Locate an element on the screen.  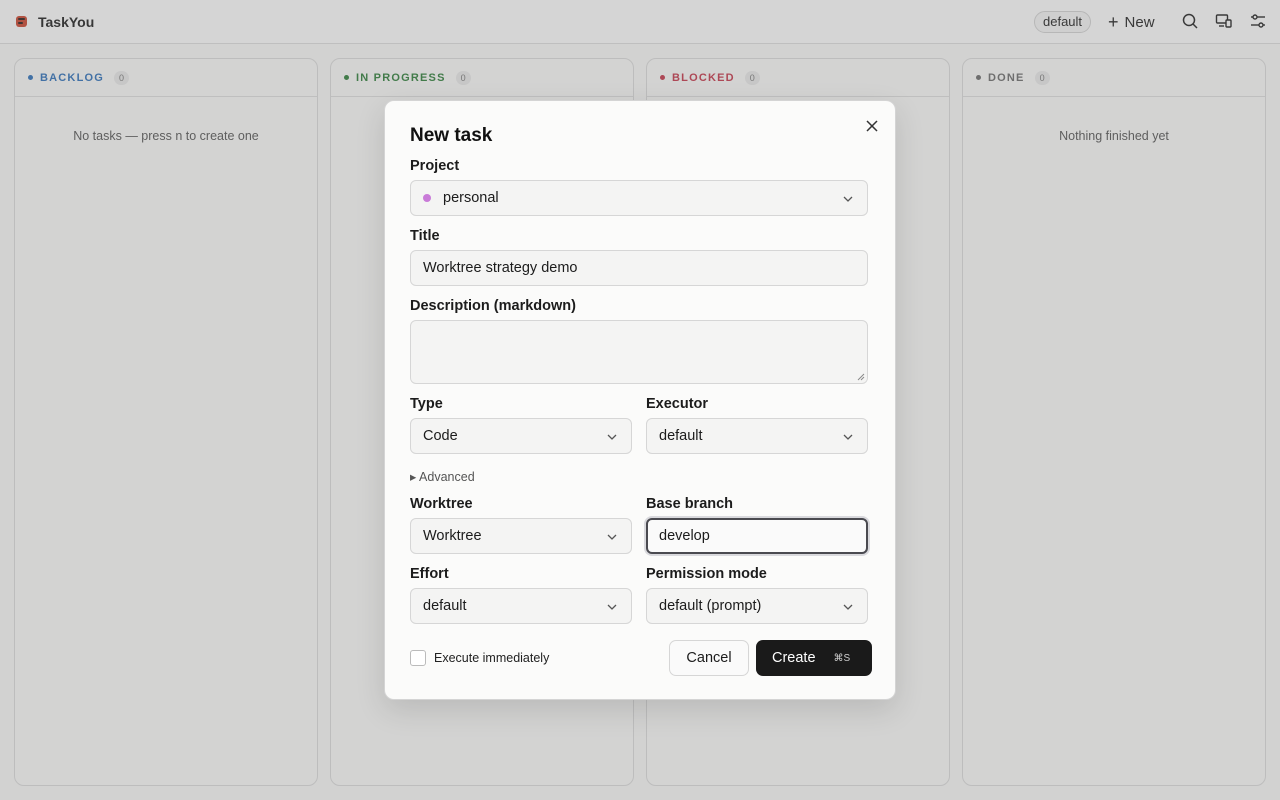
resize-handle-icon is located at coordinates (861, 377).